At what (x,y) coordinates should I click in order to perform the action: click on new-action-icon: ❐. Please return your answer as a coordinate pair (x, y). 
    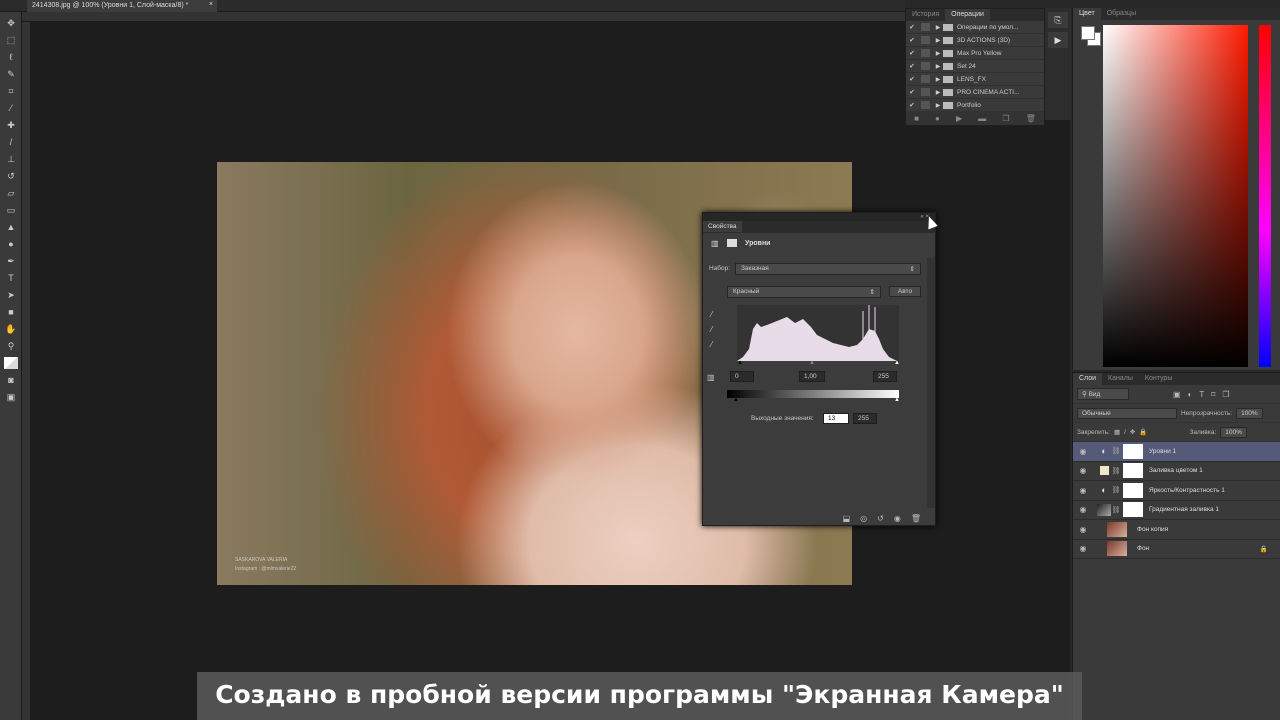
    Looking at the image, I should click on (1005, 118).